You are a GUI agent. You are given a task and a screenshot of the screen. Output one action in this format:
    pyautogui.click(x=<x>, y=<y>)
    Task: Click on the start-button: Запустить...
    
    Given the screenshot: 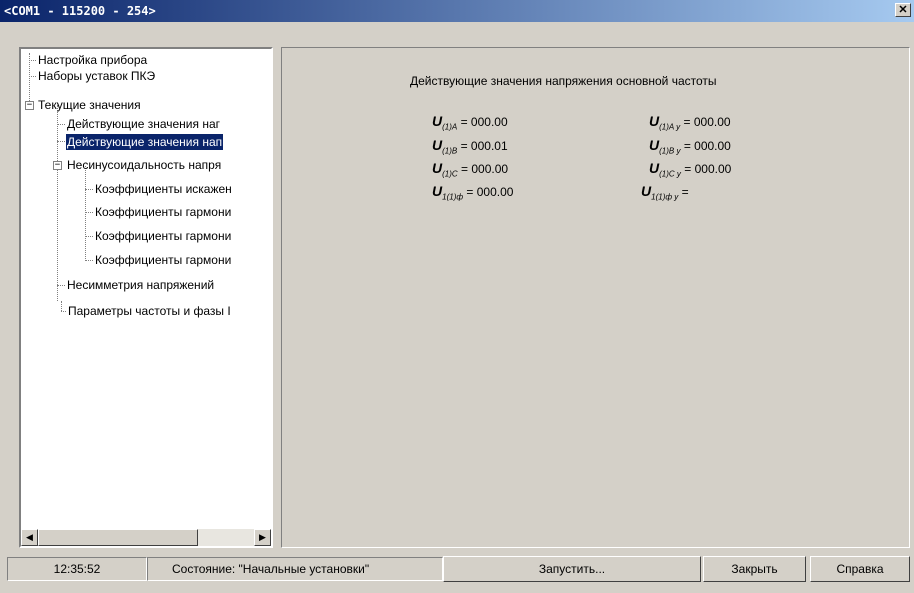 What is the action you would take?
    pyautogui.click(x=572, y=569)
    